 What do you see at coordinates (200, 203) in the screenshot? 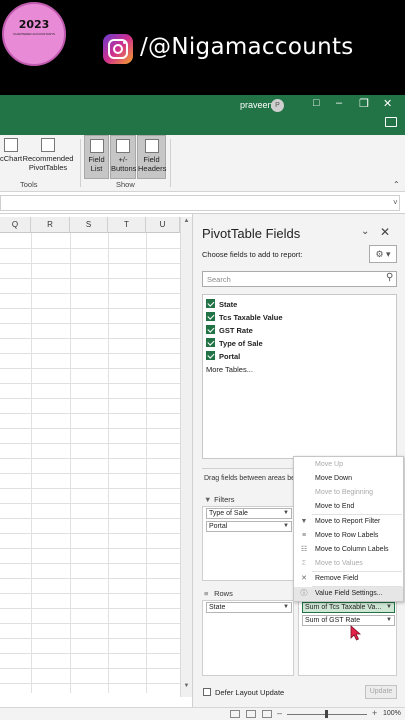
I see `formula-input` at bounding box center [200, 203].